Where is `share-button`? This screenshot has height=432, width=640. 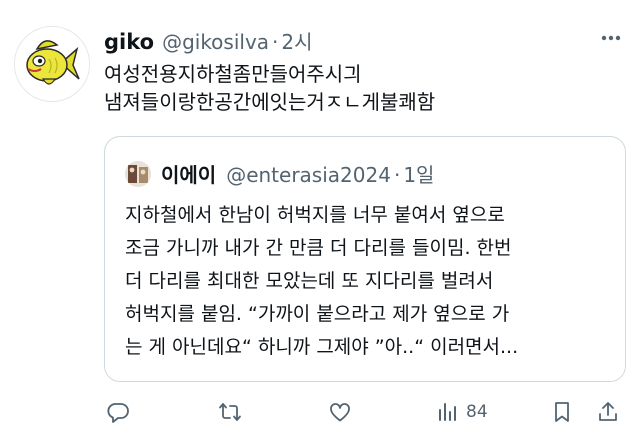
share-button is located at coordinates (608, 412).